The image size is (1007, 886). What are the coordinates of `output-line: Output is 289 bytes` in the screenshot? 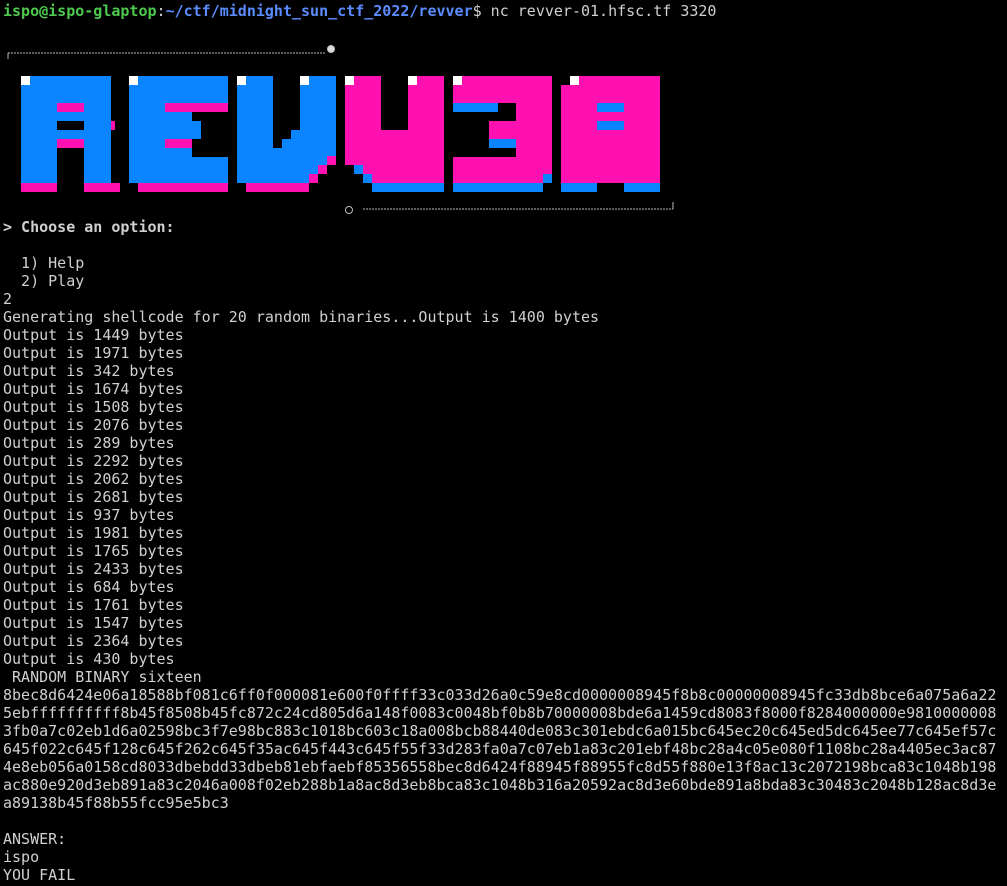 It's located at (89, 443).